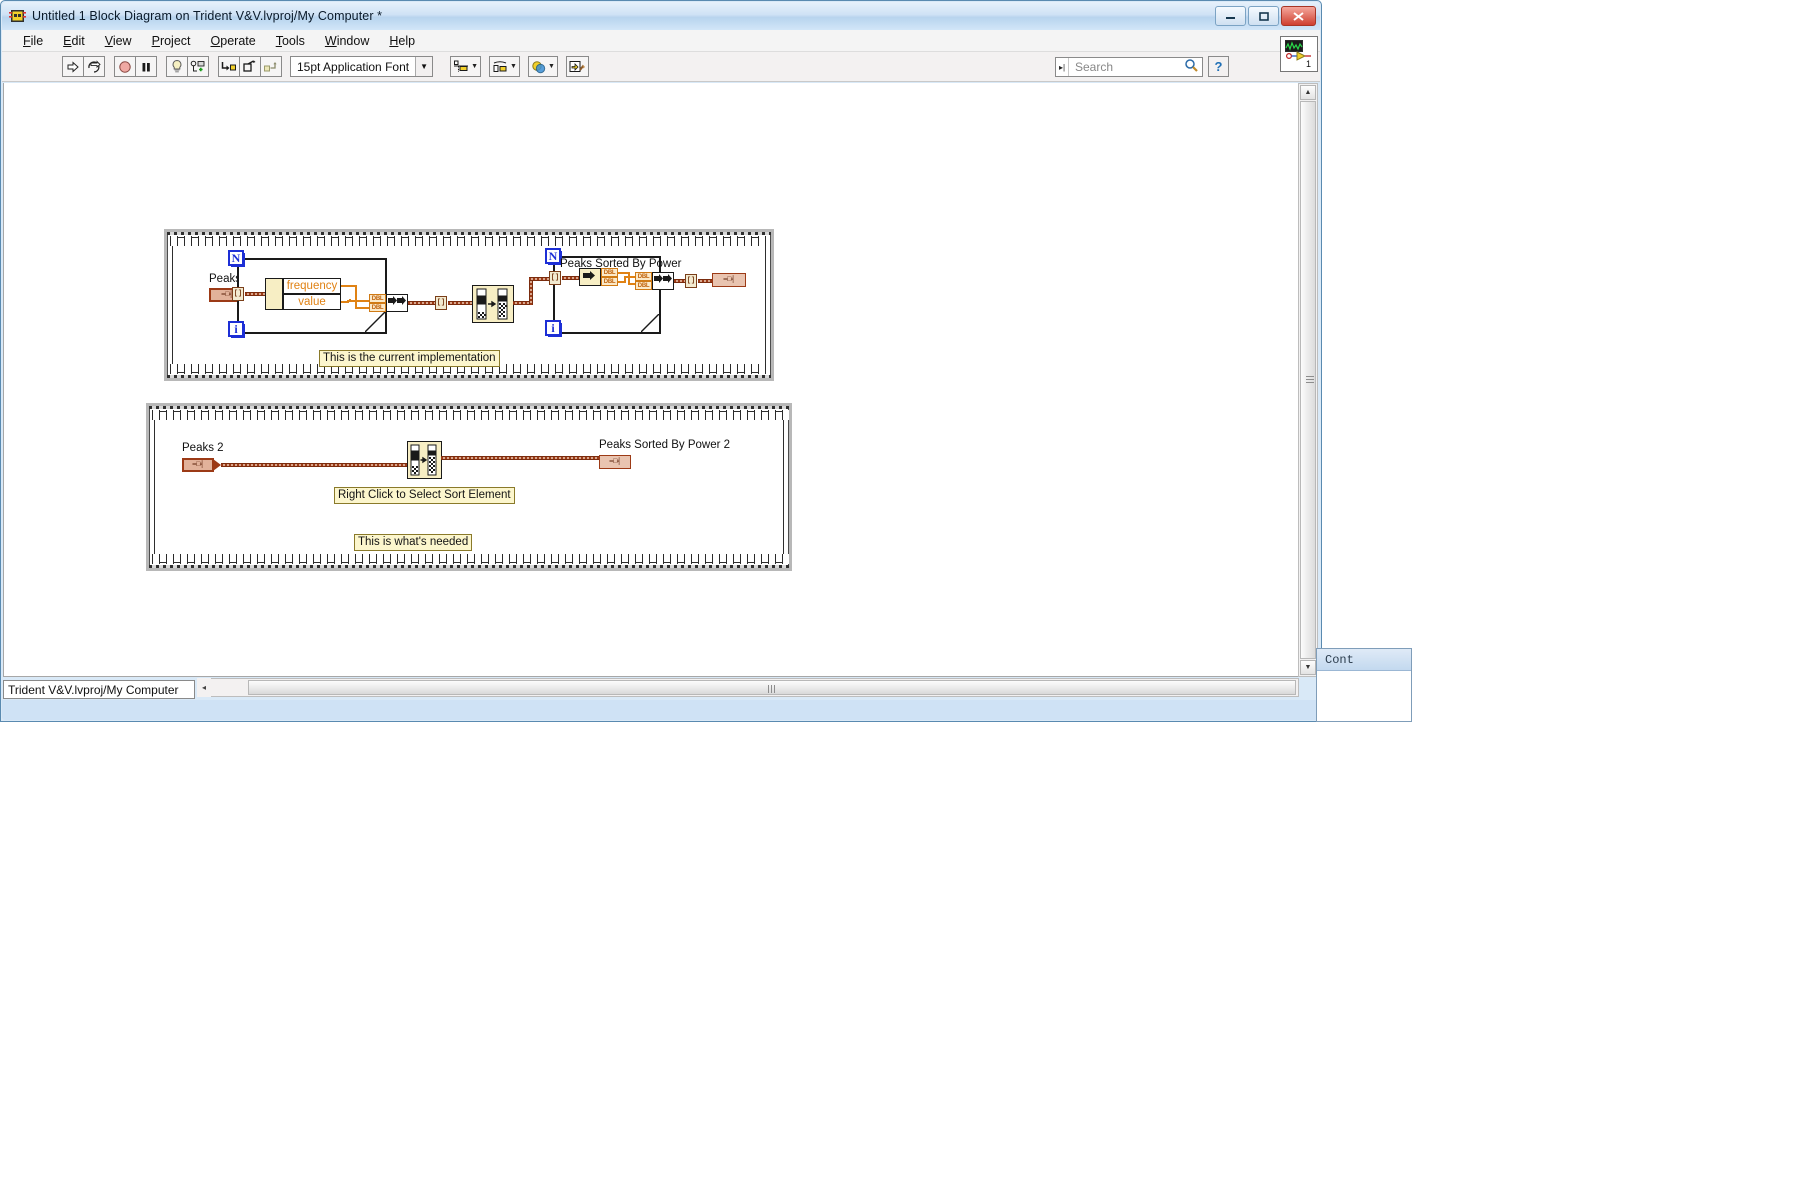 Image resolution: width=1816 pixels, height=1180 pixels. Describe the element at coordinates (1129, 67) in the screenshot. I see `search-input: ▸| Search` at that location.